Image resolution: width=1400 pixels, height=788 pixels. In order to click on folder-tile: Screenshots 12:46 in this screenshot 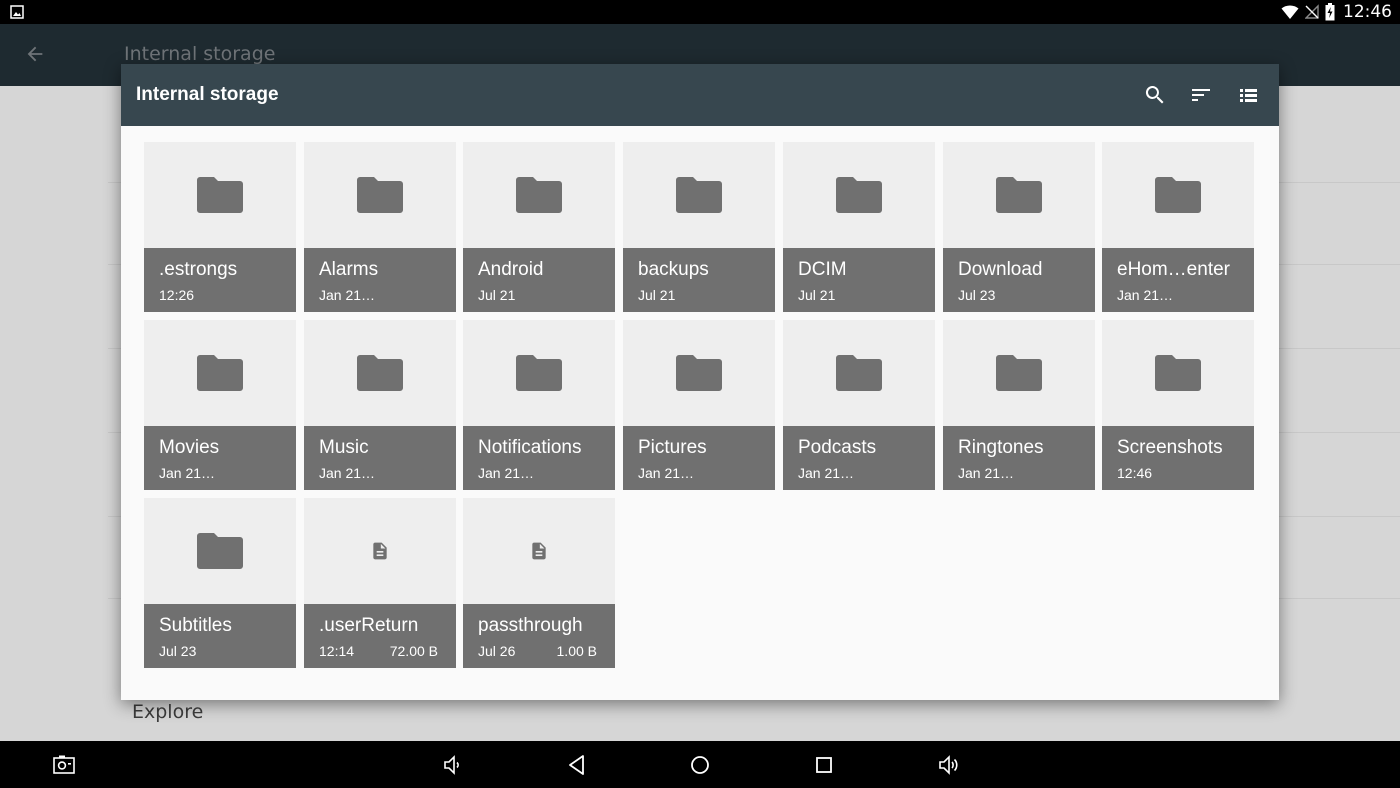, I will do `click(1178, 405)`.